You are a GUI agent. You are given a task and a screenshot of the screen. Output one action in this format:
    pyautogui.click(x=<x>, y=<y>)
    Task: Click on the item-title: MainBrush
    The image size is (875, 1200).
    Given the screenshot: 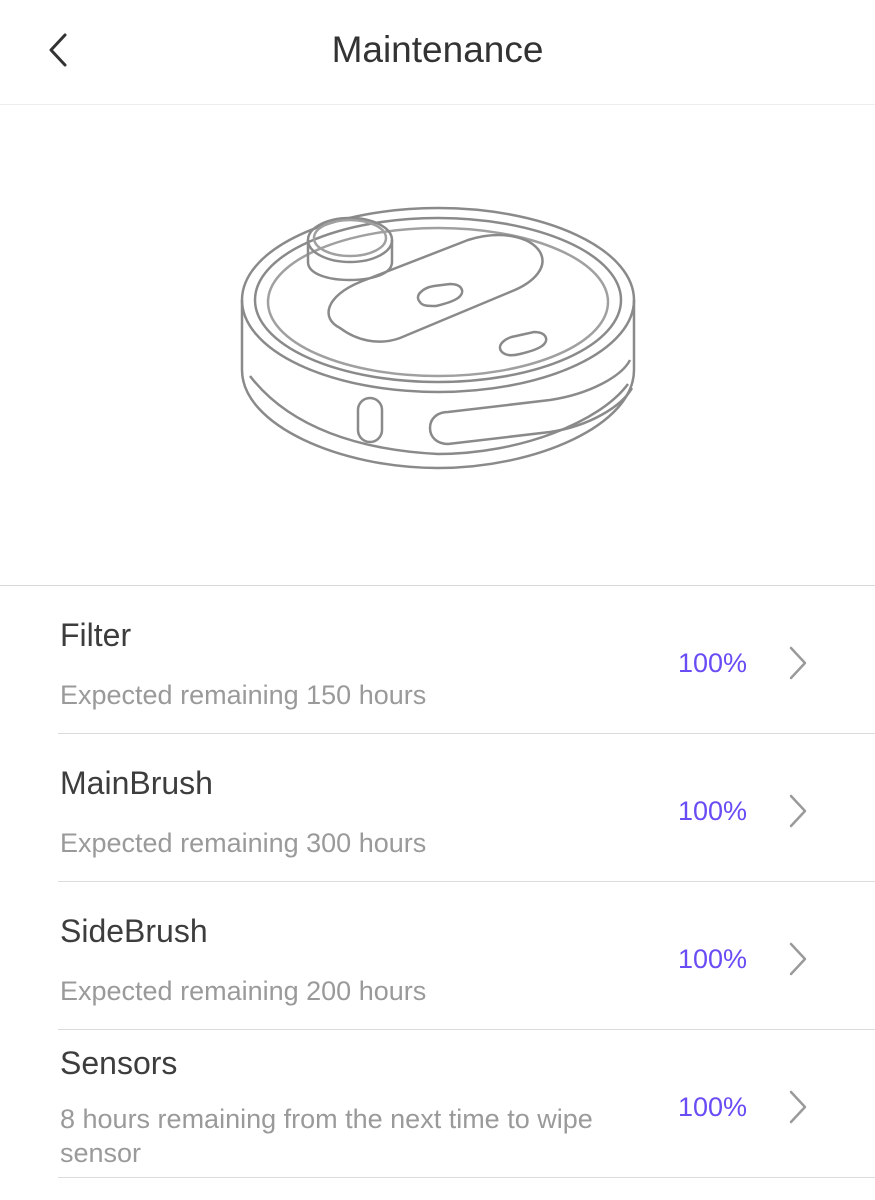 What is the action you would take?
    pyautogui.click(x=136, y=783)
    